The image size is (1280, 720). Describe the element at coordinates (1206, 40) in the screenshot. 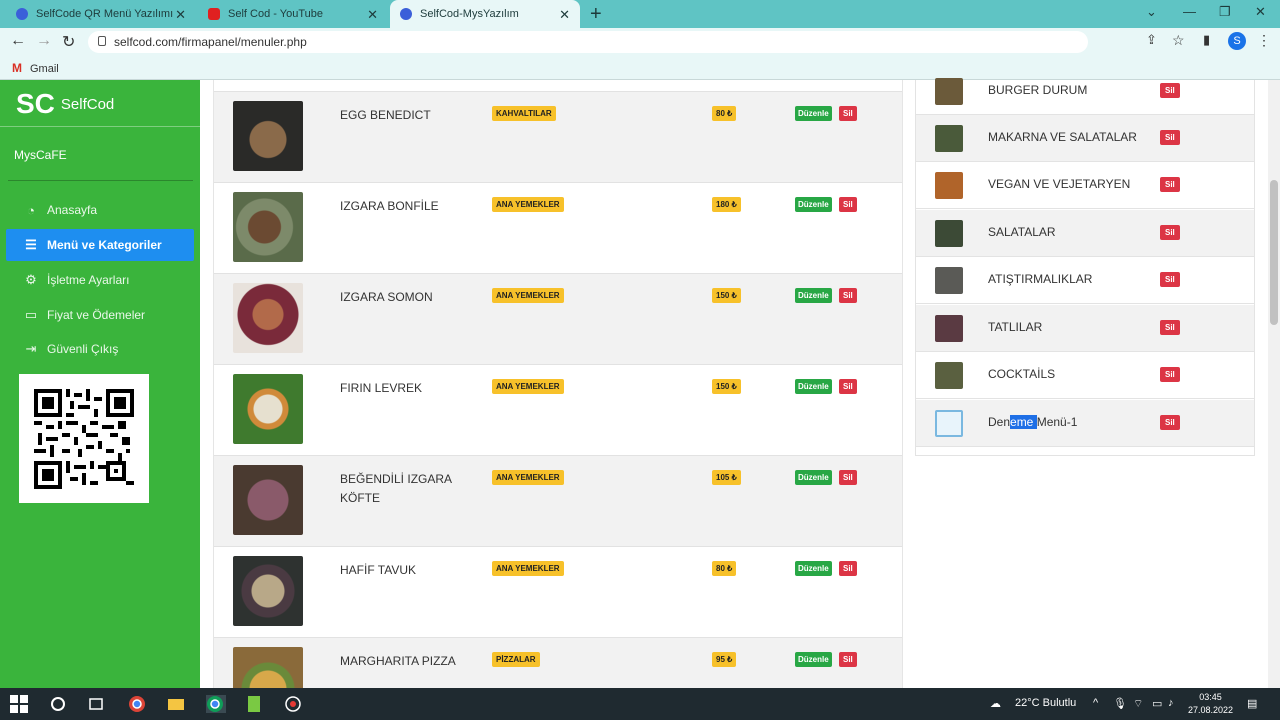

I see `side-panel-icon: ▮` at that location.